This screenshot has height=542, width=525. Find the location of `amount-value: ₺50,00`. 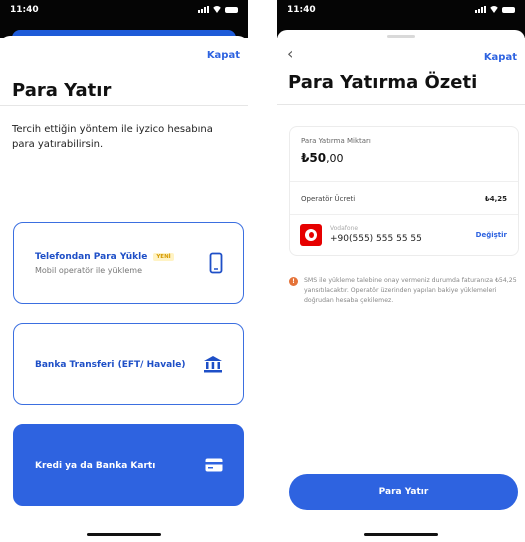

amount-value: ₺50,00 is located at coordinates (322, 158).